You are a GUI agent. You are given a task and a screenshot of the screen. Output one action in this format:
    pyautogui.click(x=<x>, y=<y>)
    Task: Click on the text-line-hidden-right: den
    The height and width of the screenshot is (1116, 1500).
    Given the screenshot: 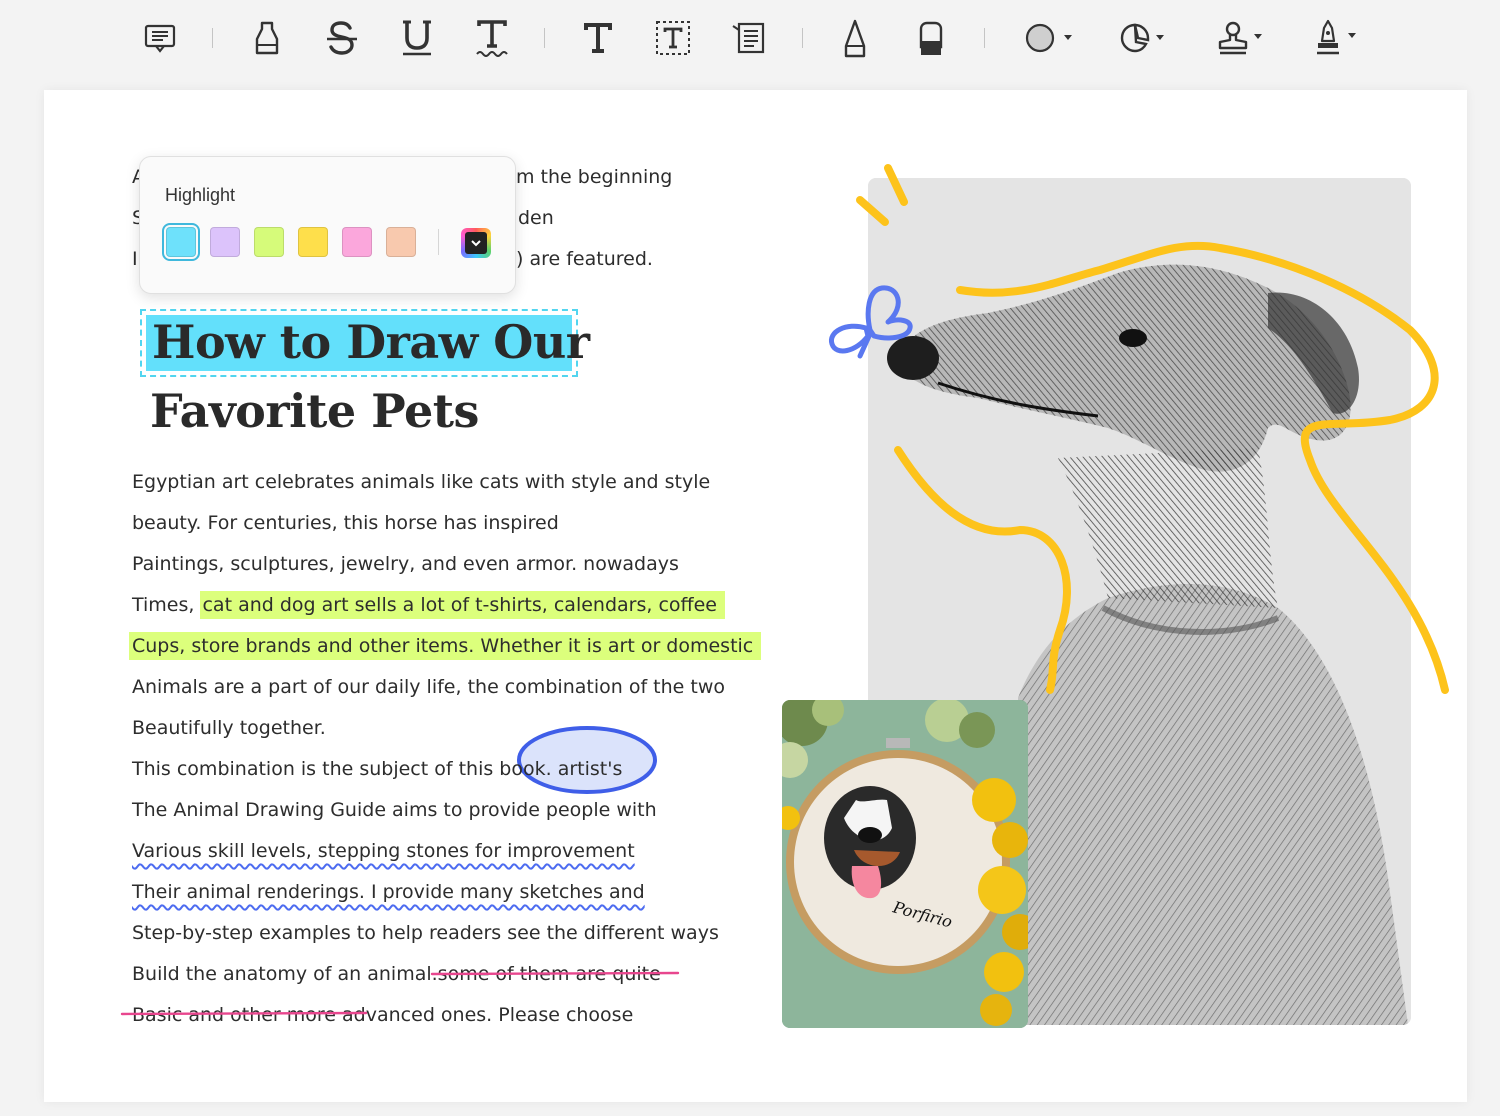 What is the action you would take?
    pyautogui.click(x=536, y=218)
    